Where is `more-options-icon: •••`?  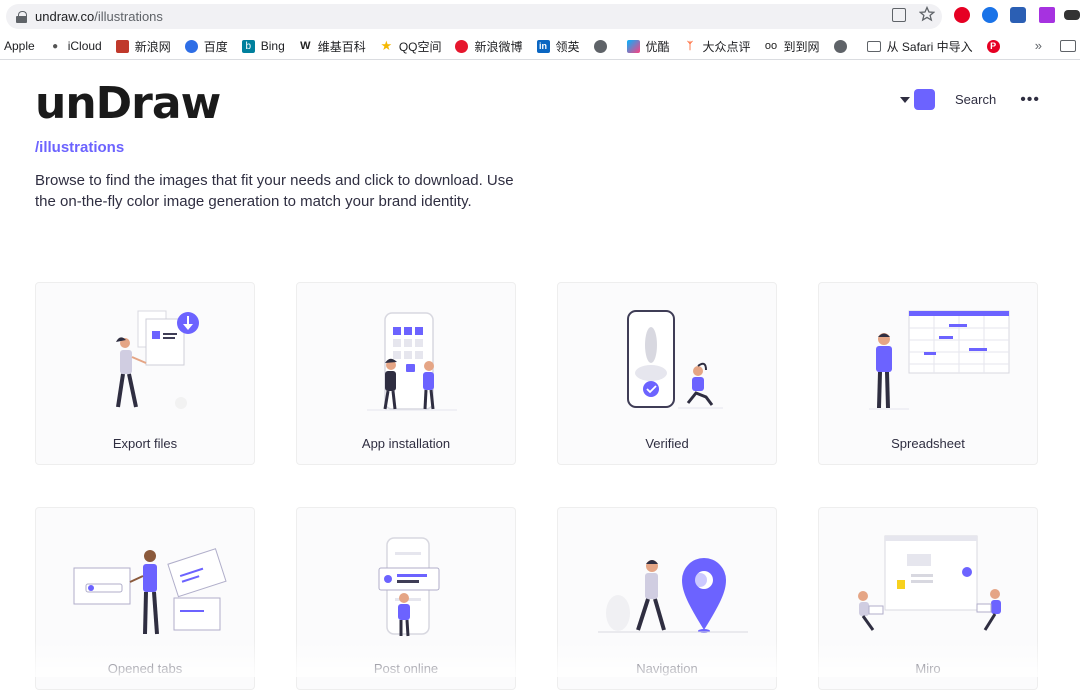
more-options-icon: ••• is located at coordinates (1030, 100).